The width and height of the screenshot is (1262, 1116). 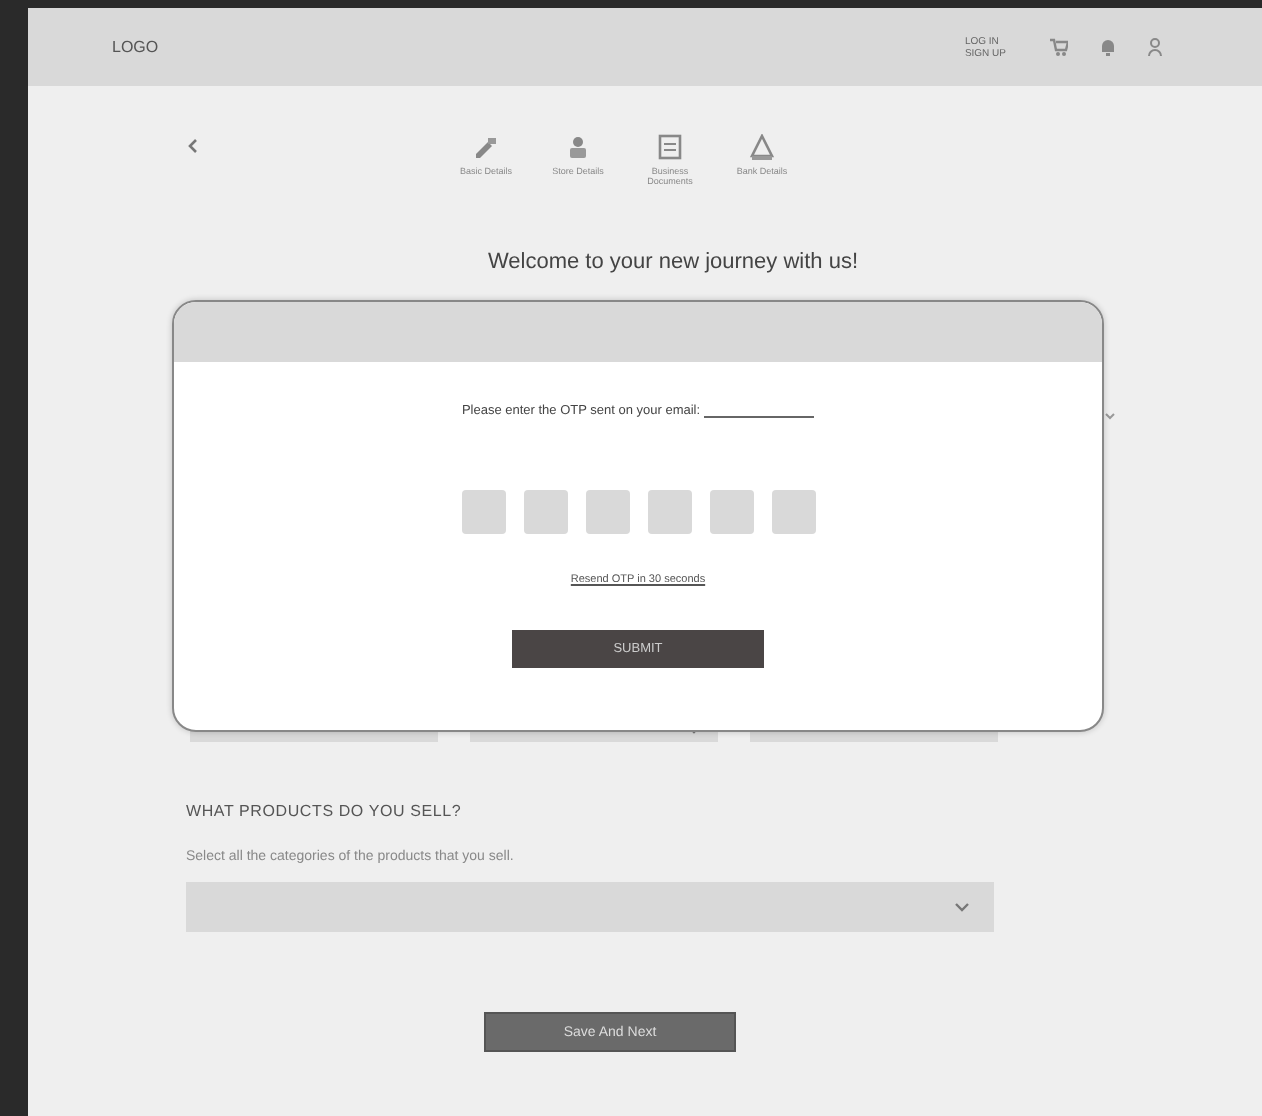 What do you see at coordinates (325, 811) in the screenshot?
I see `section-heading: WHAT PRODUCTS DO YOU SELL?` at bounding box center [325, 811].